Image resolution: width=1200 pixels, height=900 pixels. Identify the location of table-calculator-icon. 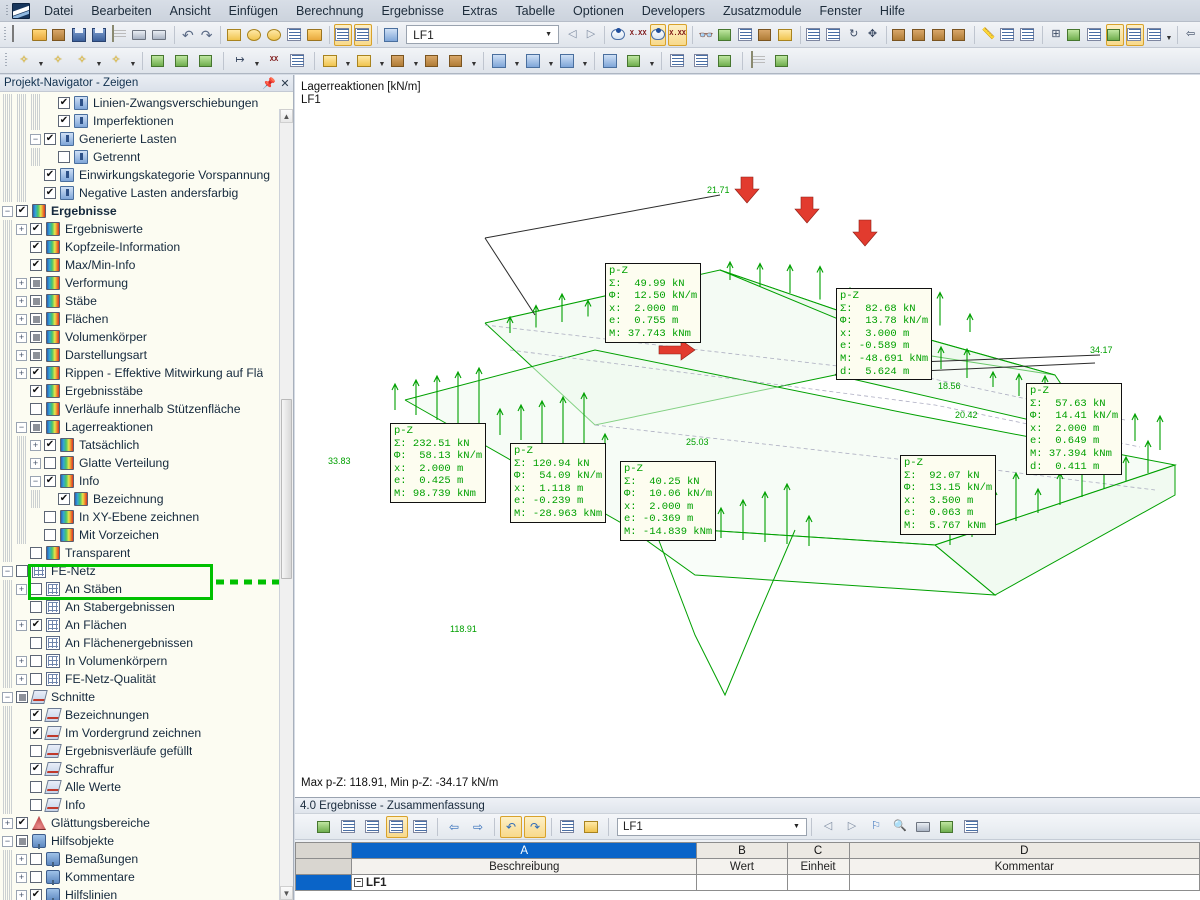
(972, 827).